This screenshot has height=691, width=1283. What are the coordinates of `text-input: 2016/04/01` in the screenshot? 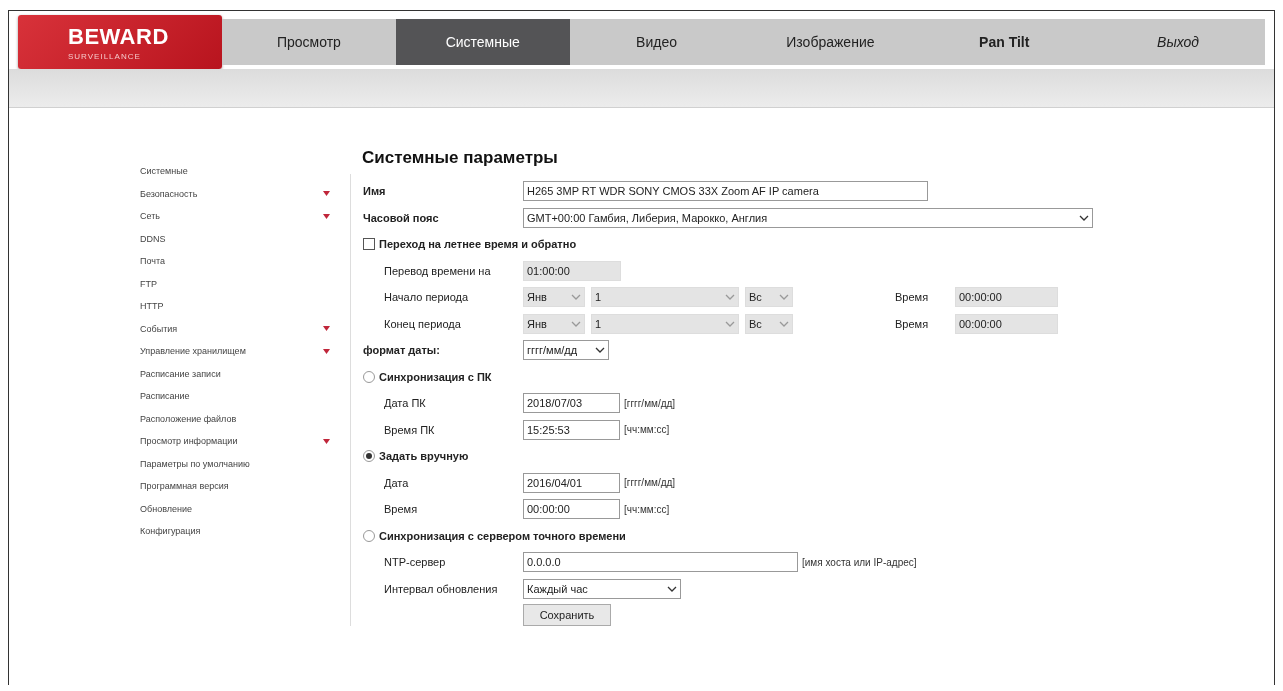 It's located at (571, 482).